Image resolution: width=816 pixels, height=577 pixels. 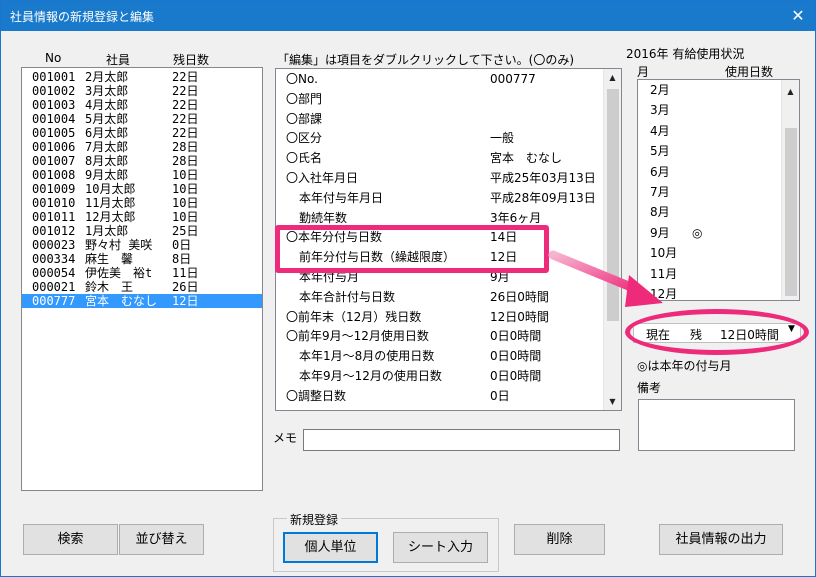 What do you see at coordinates (440, 158) in the screenshot?
I see `field-row: 〇氏名 宮本 むなし` at bounding box center [440, 158].